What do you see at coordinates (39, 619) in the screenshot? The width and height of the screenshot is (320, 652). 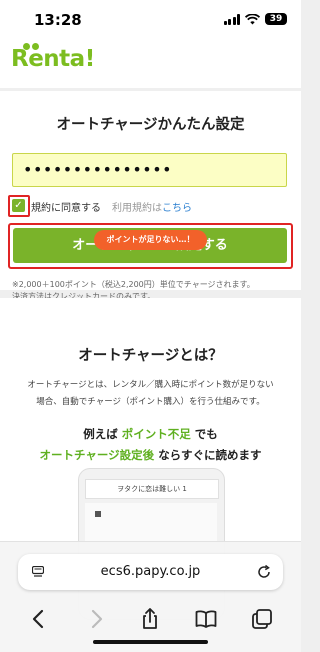 I see `back-icon` at bounding box center [39, 619].